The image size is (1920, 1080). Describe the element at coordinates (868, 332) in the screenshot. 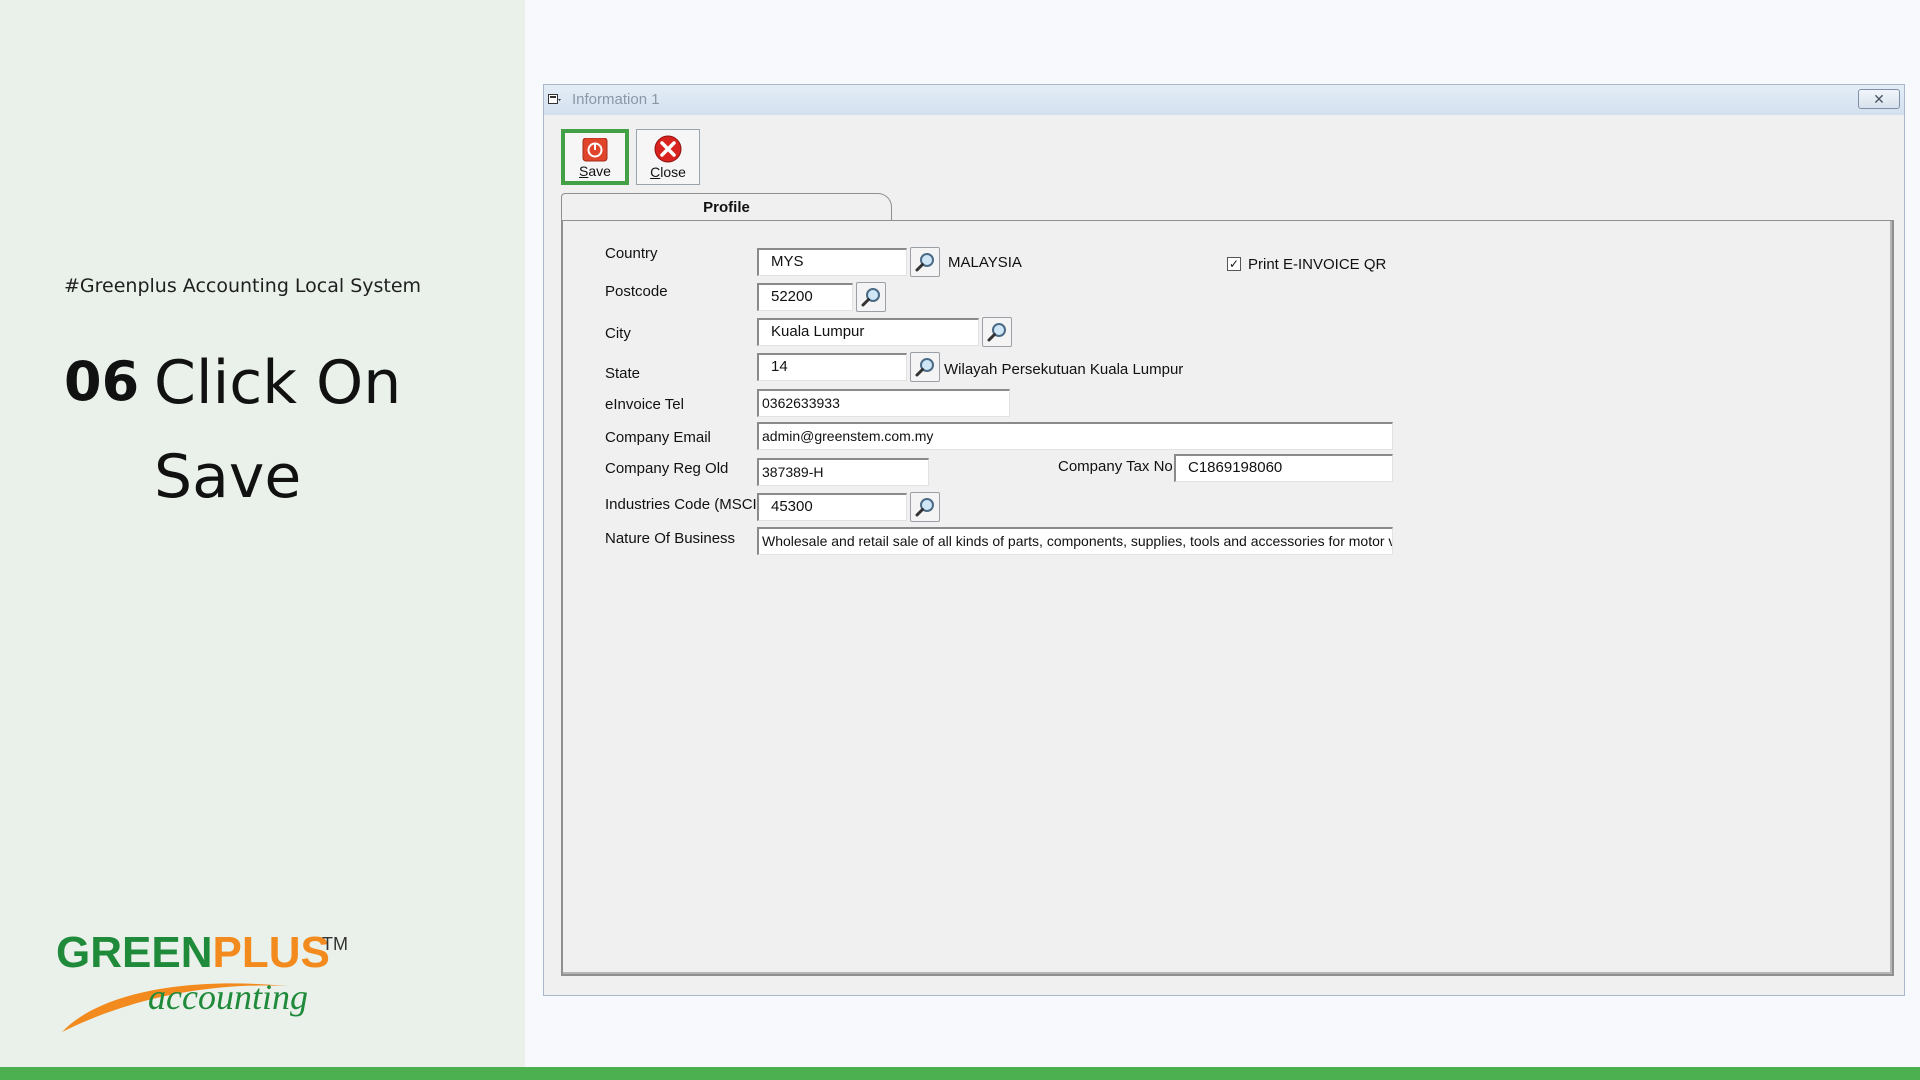

I see `city-field: Kuala Lumpur` at that location.